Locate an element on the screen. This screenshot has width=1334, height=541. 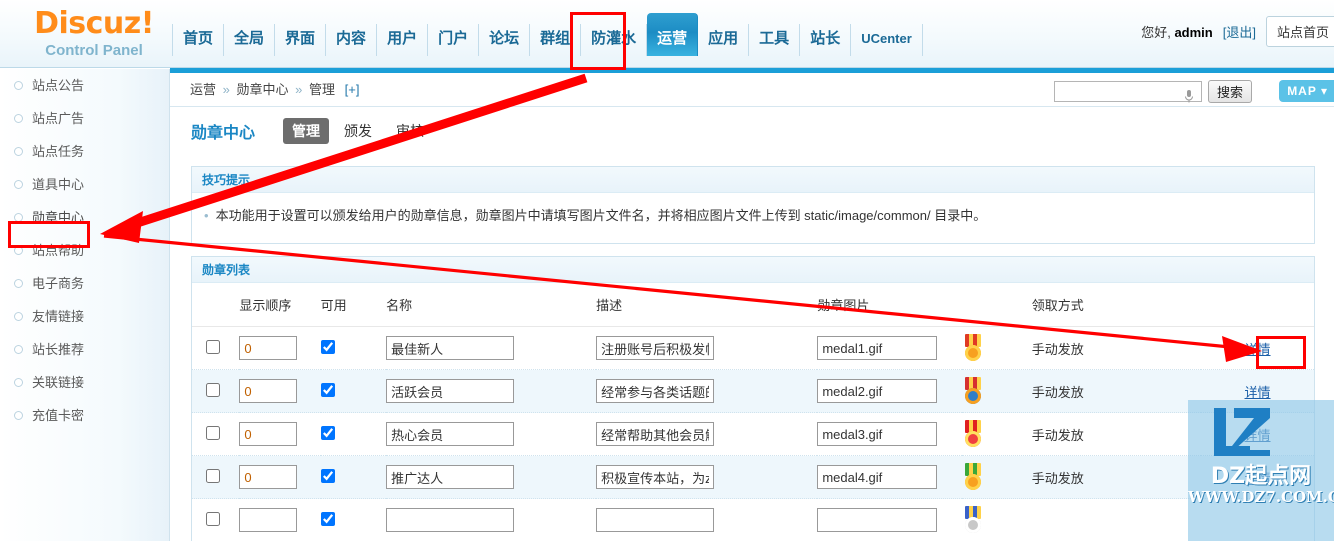
issue-method-cell: 手动发放 is located at coordinates (1116, 348).